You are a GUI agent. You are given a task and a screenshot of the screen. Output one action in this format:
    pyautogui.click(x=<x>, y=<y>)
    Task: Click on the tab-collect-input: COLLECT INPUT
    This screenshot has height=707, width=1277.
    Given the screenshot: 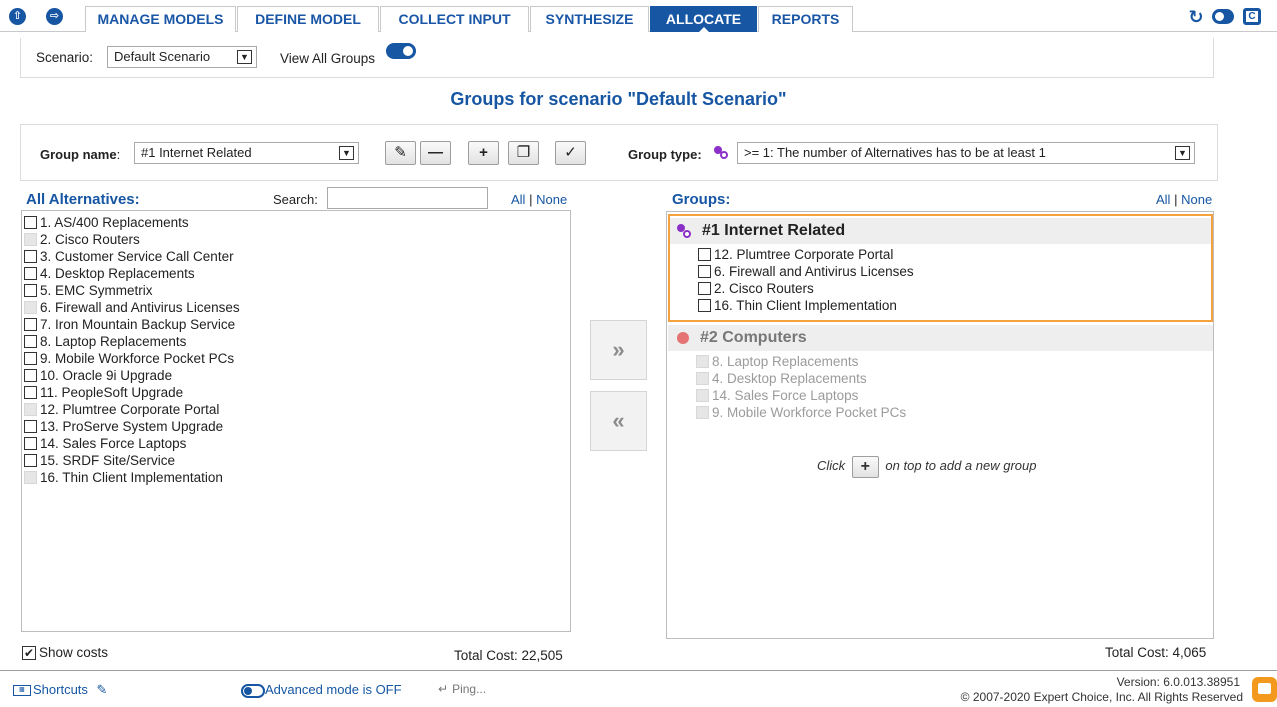 What is the action you would take?
    pyautogui.click(x=454, y=19)
    